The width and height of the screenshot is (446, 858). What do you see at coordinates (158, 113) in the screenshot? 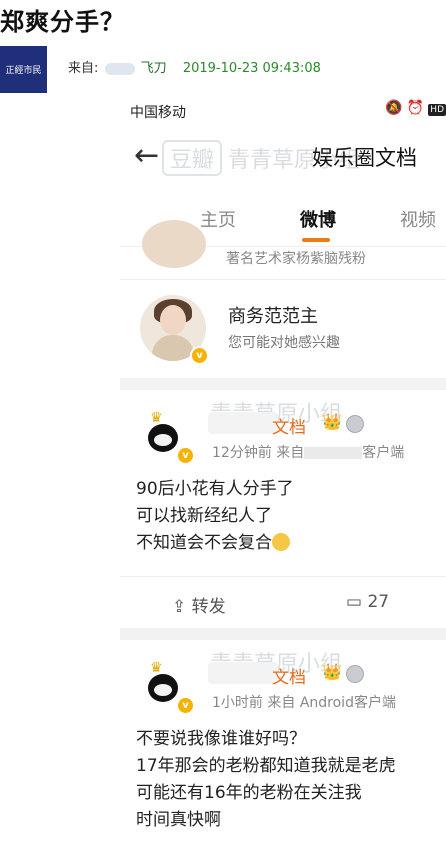
I see `carrier-label: 中国移动` at bounding box center [158, 113].